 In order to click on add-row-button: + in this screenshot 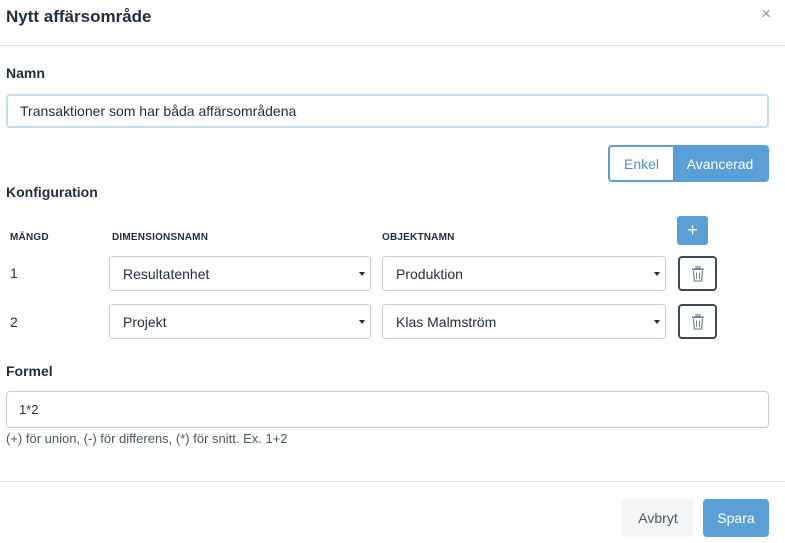, I will do `click(692, 230)`.